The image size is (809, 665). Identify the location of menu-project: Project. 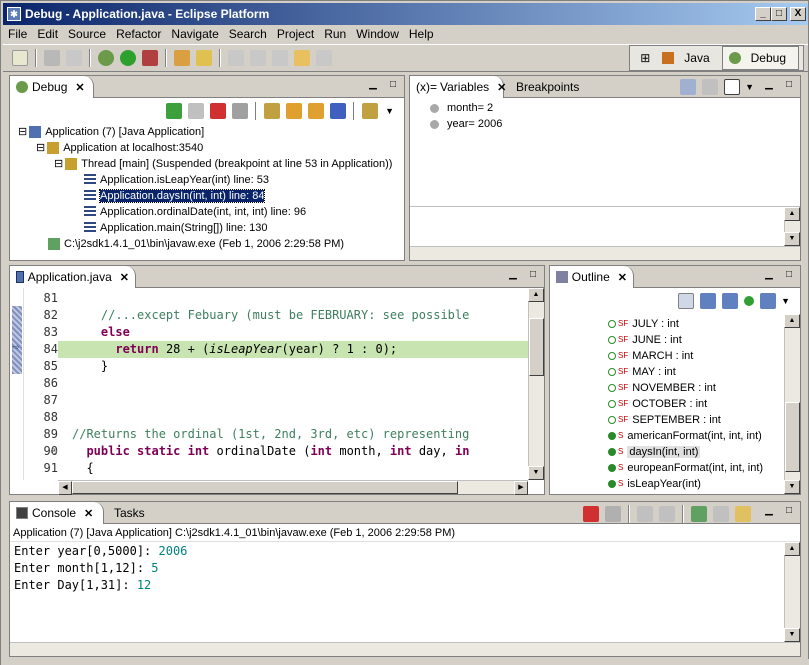
(295, 34).